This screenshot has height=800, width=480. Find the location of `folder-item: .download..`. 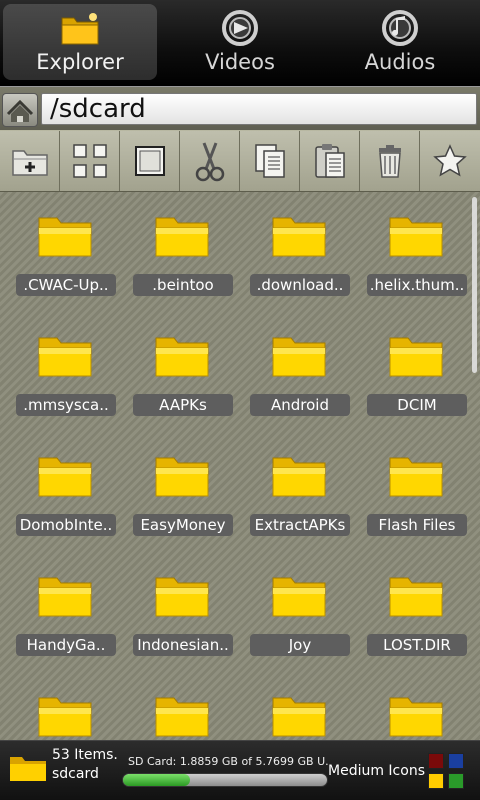

folder-item: .download.. is located at coordinates (292, 252).